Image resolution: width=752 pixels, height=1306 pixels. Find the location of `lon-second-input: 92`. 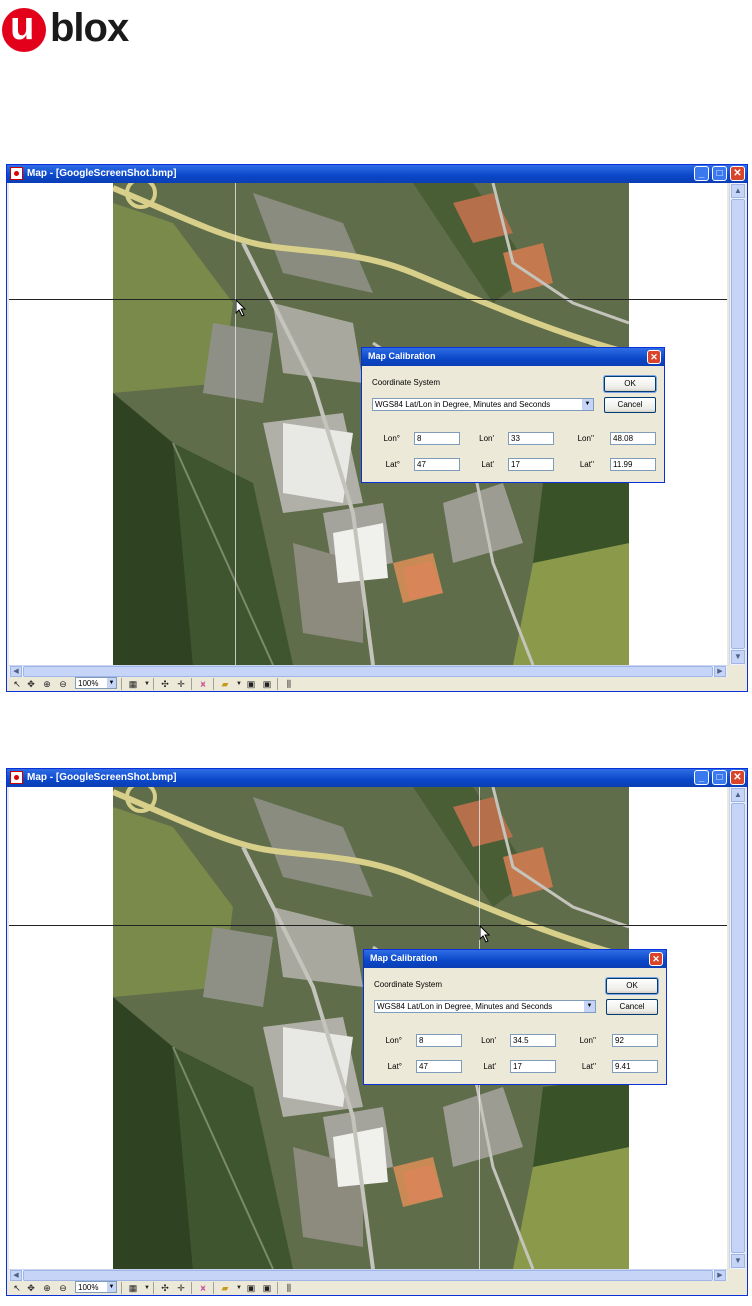

lon-second-input: 92 is located at coordinates (635, 1040).